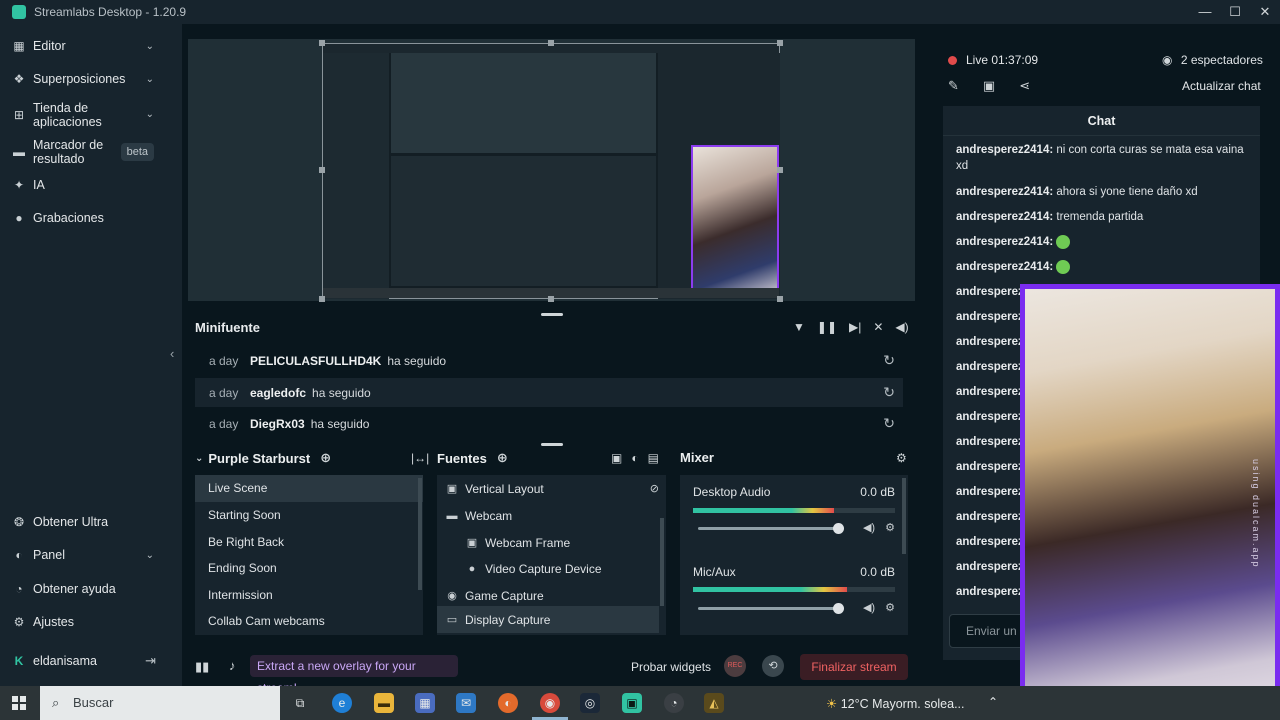 The height and width of the screenshot is (720, 1280). What do you see at coordinates (384, 703) in the screenshot?
I see `file-explorer-icon: ▬` at bounding box center [384, 703].